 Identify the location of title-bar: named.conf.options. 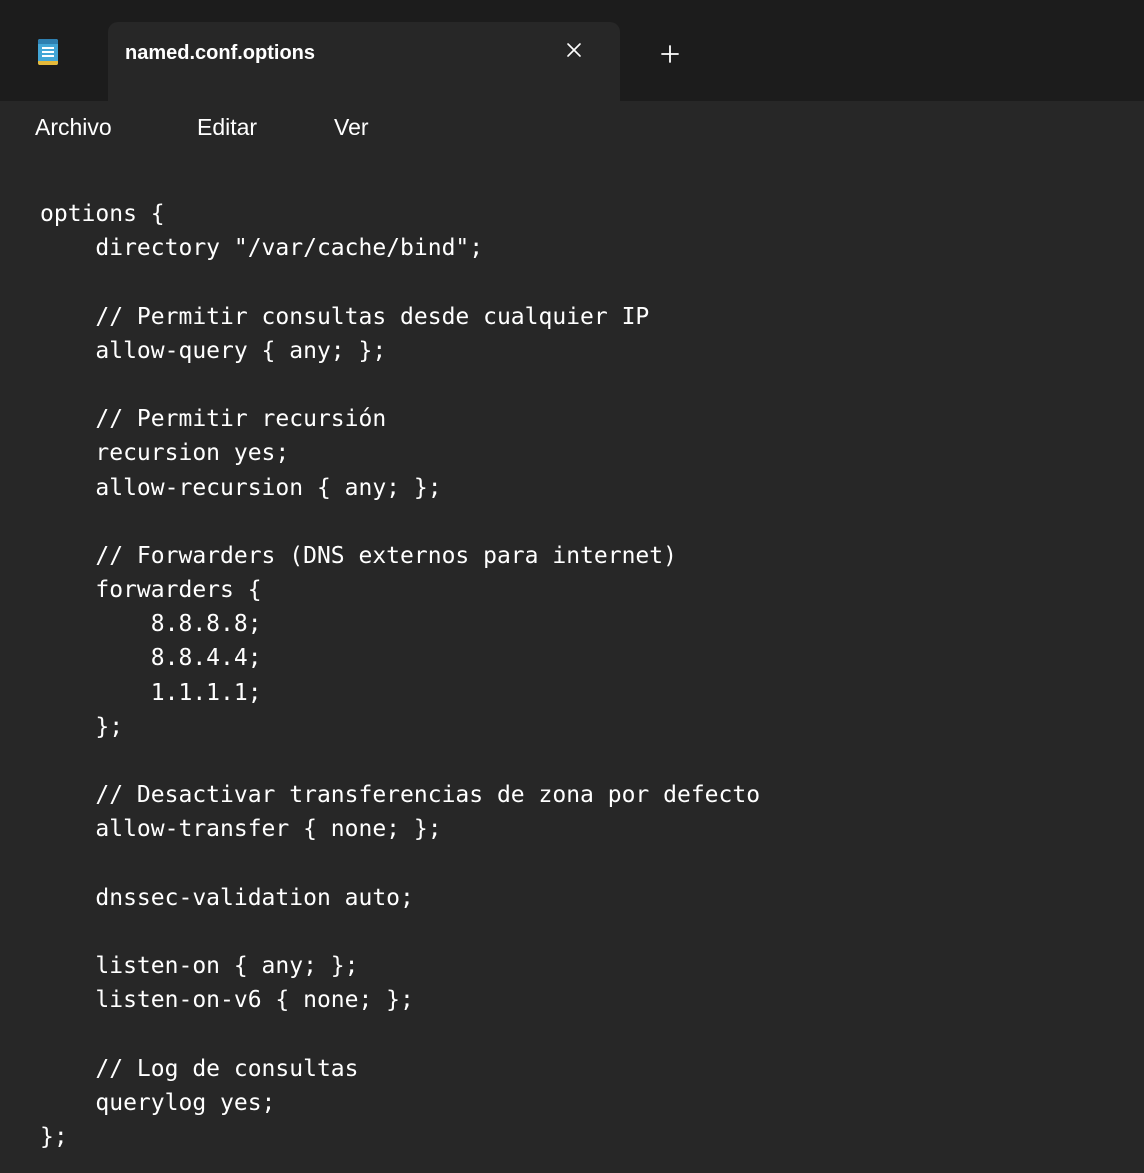
(572, 50).